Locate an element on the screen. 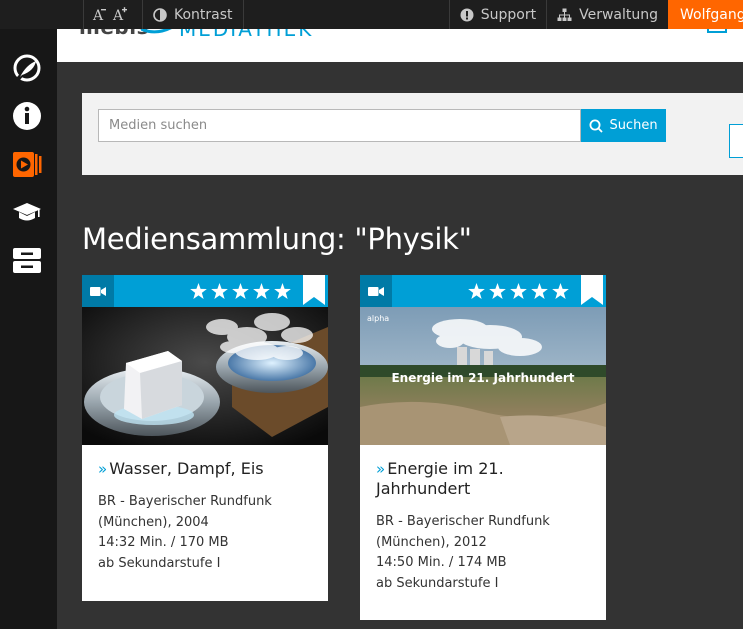 Image resolution: width=743 pixels, height=629 pixels. card-thumbnail: alpha Energie im 21. Jahrhundert is located at coordinates (483, 376).